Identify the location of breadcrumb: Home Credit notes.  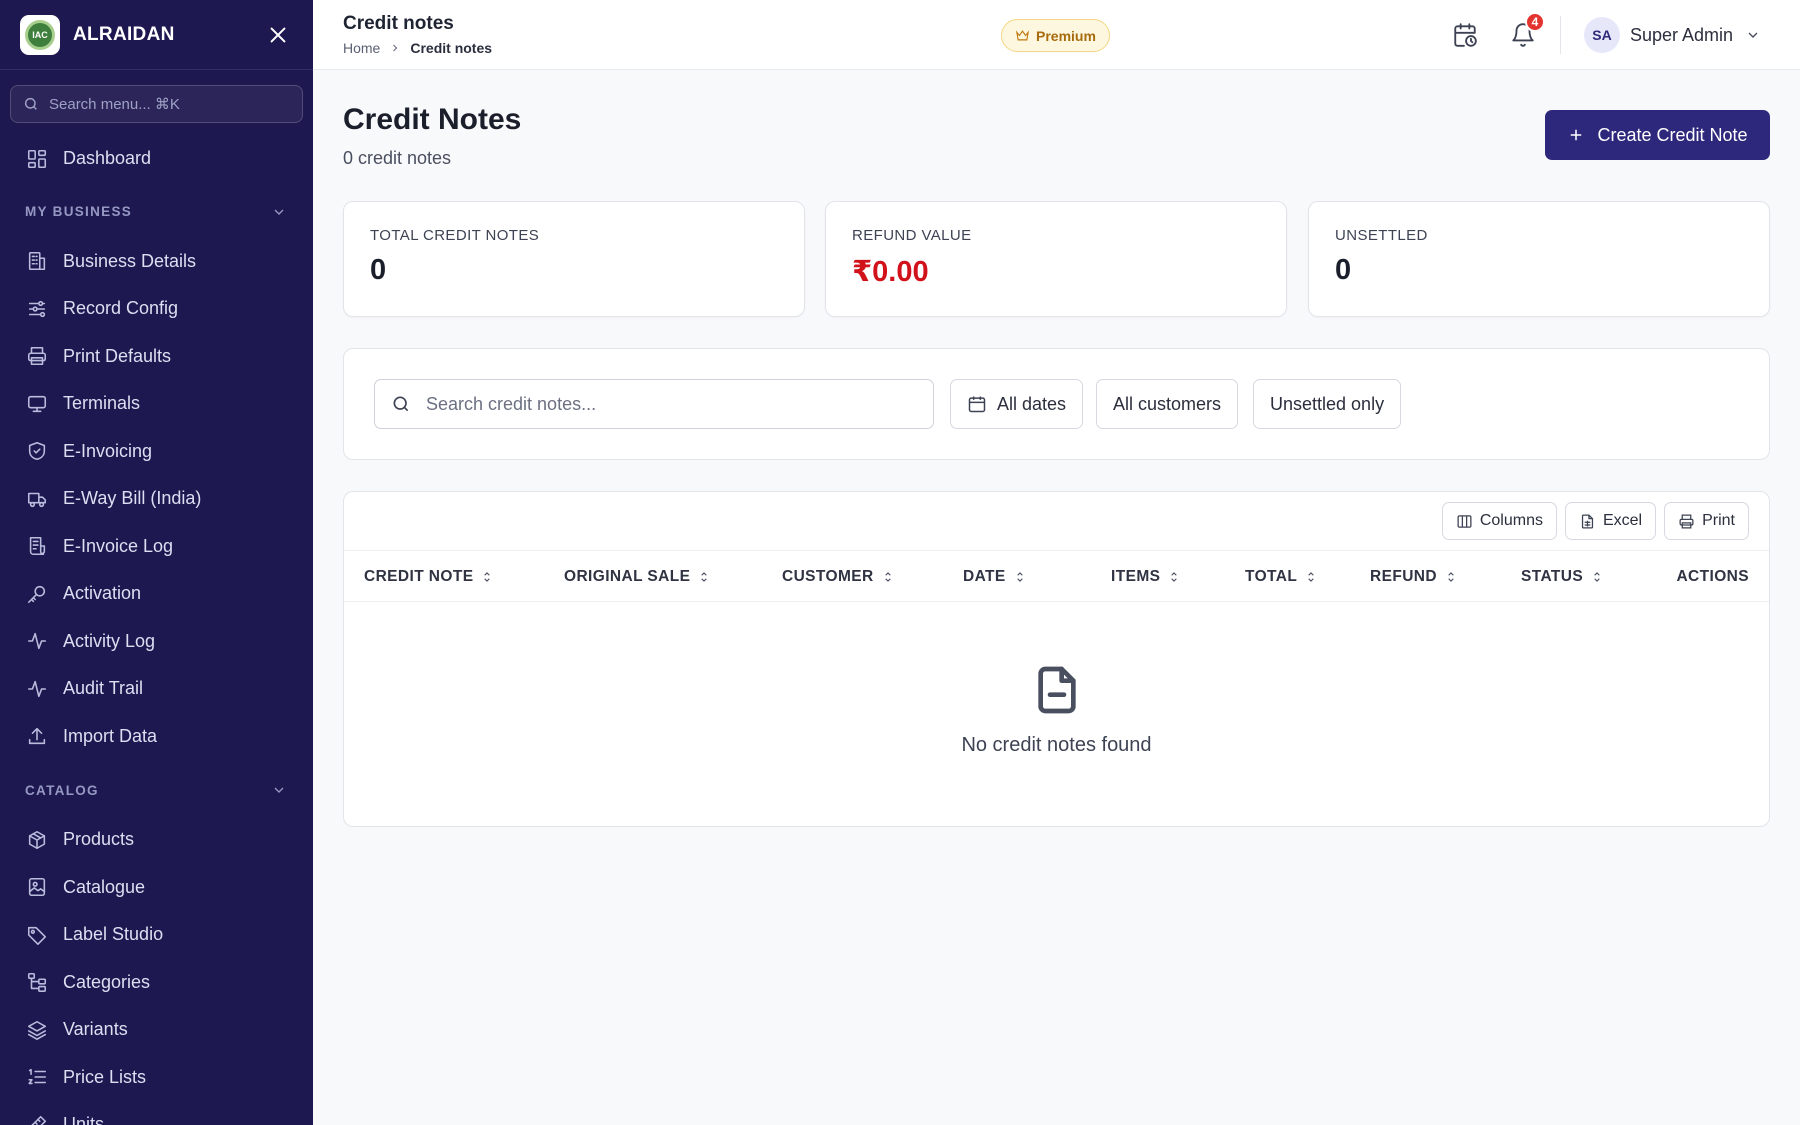
(417, 48).